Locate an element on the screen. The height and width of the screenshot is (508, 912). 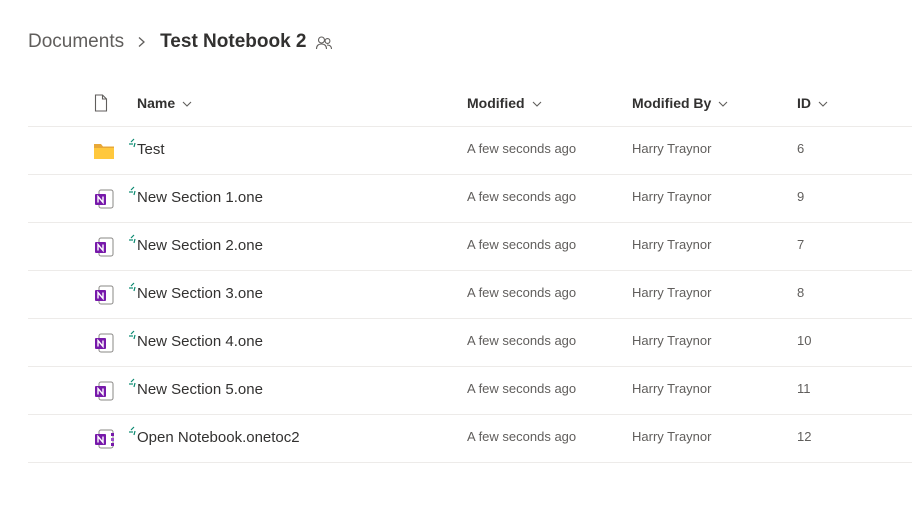
column-header-id: ID is located at coordinates (813, 103).